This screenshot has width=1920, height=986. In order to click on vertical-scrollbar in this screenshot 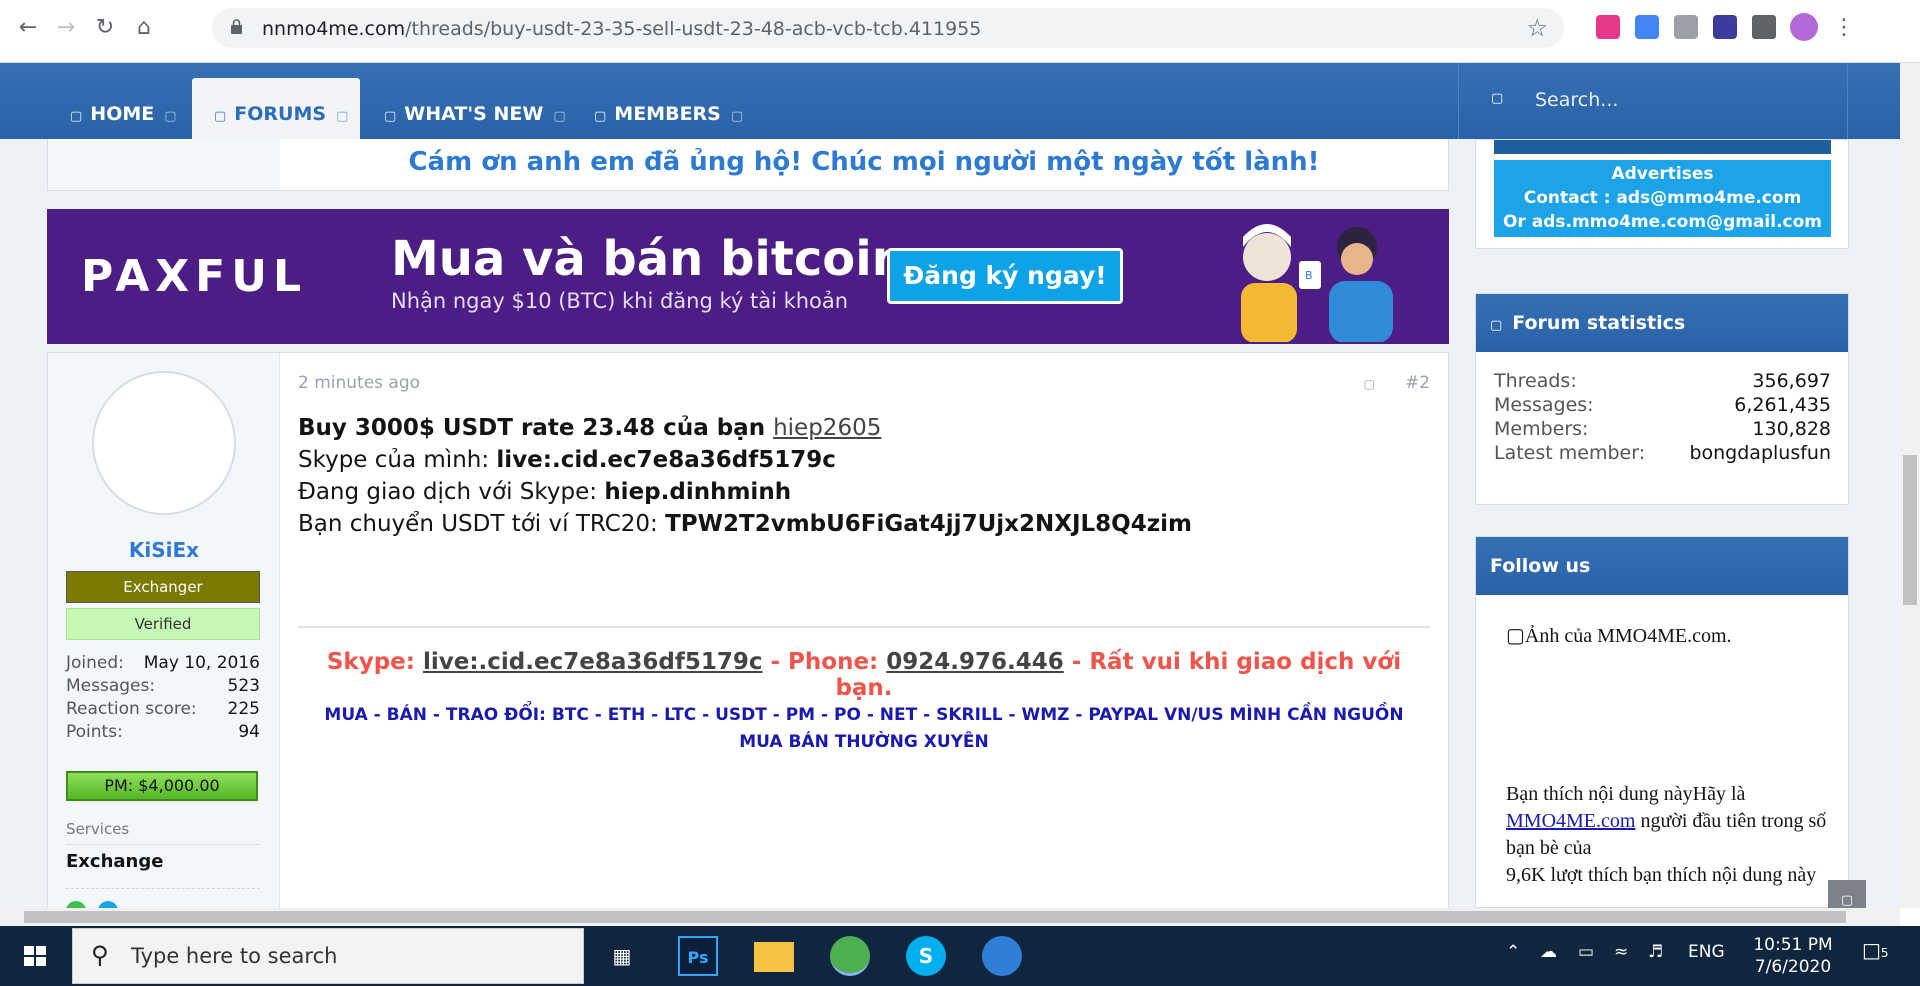, I will do `click(1910, 485)`.